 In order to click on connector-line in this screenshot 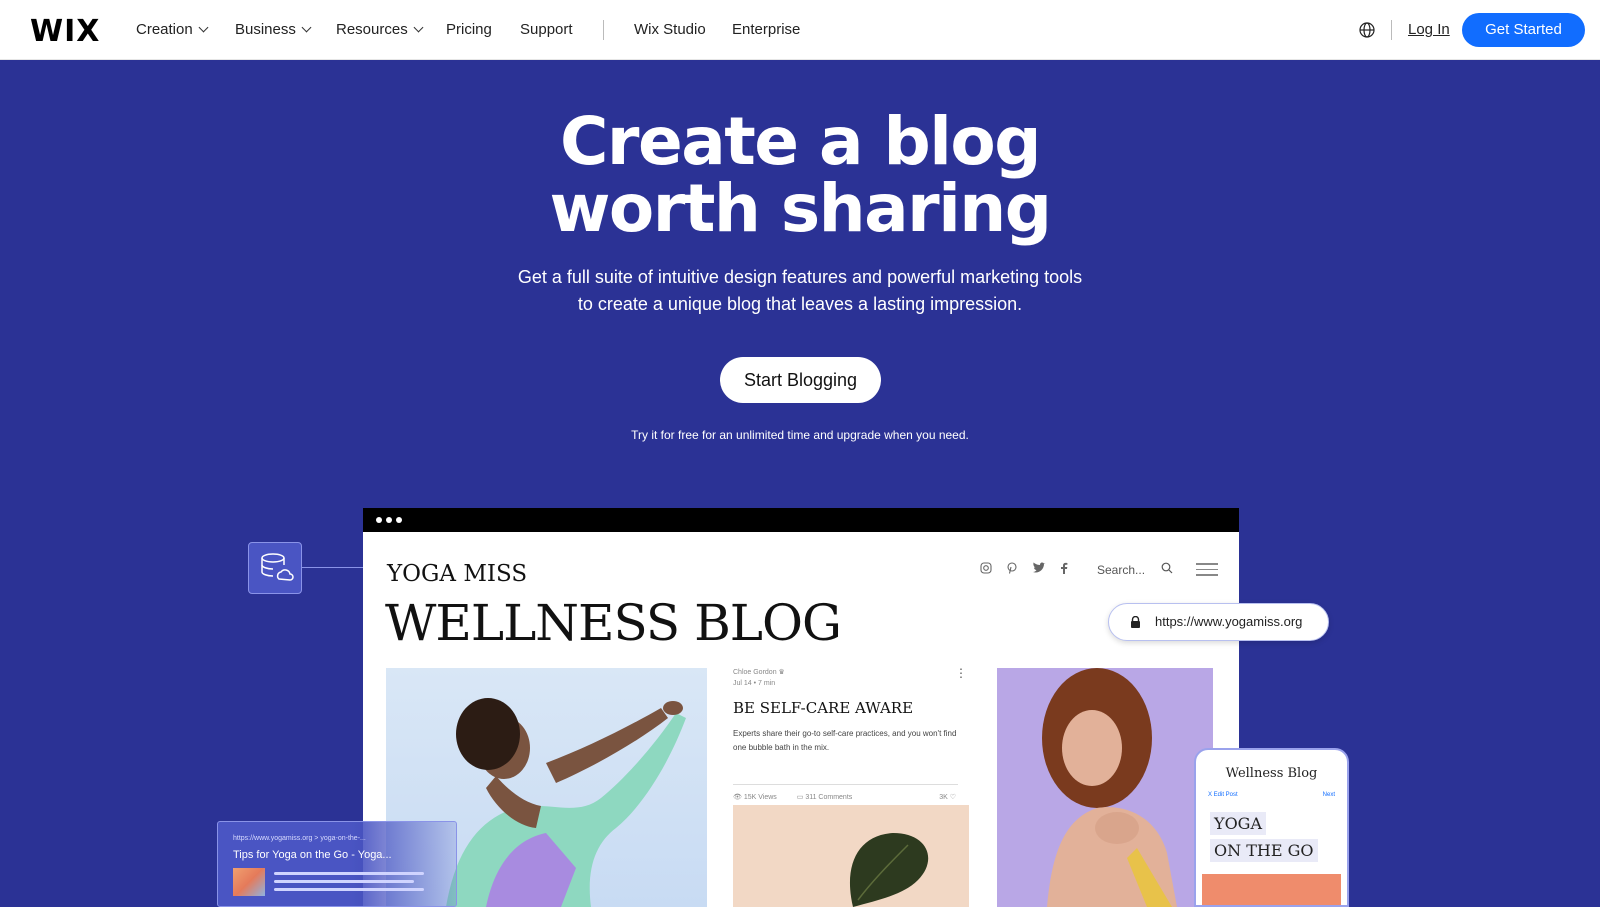, I will do `click(333, 567)`.